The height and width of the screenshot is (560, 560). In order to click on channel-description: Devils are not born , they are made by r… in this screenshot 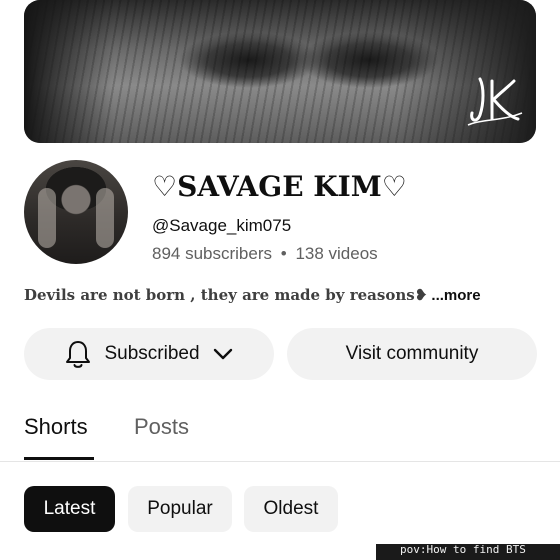, I will do `click(252, 295)`.